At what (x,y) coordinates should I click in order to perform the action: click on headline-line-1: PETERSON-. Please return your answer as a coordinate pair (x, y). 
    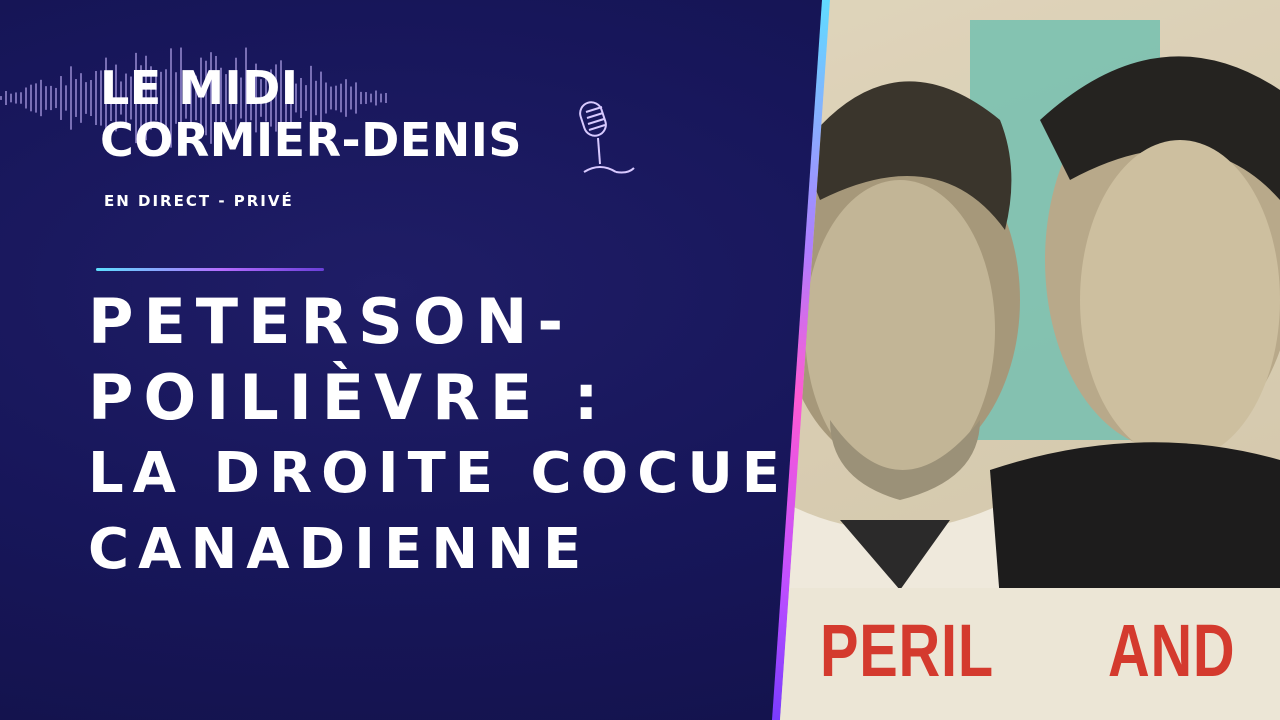
    Looking at the image, I should click on (331, 321).